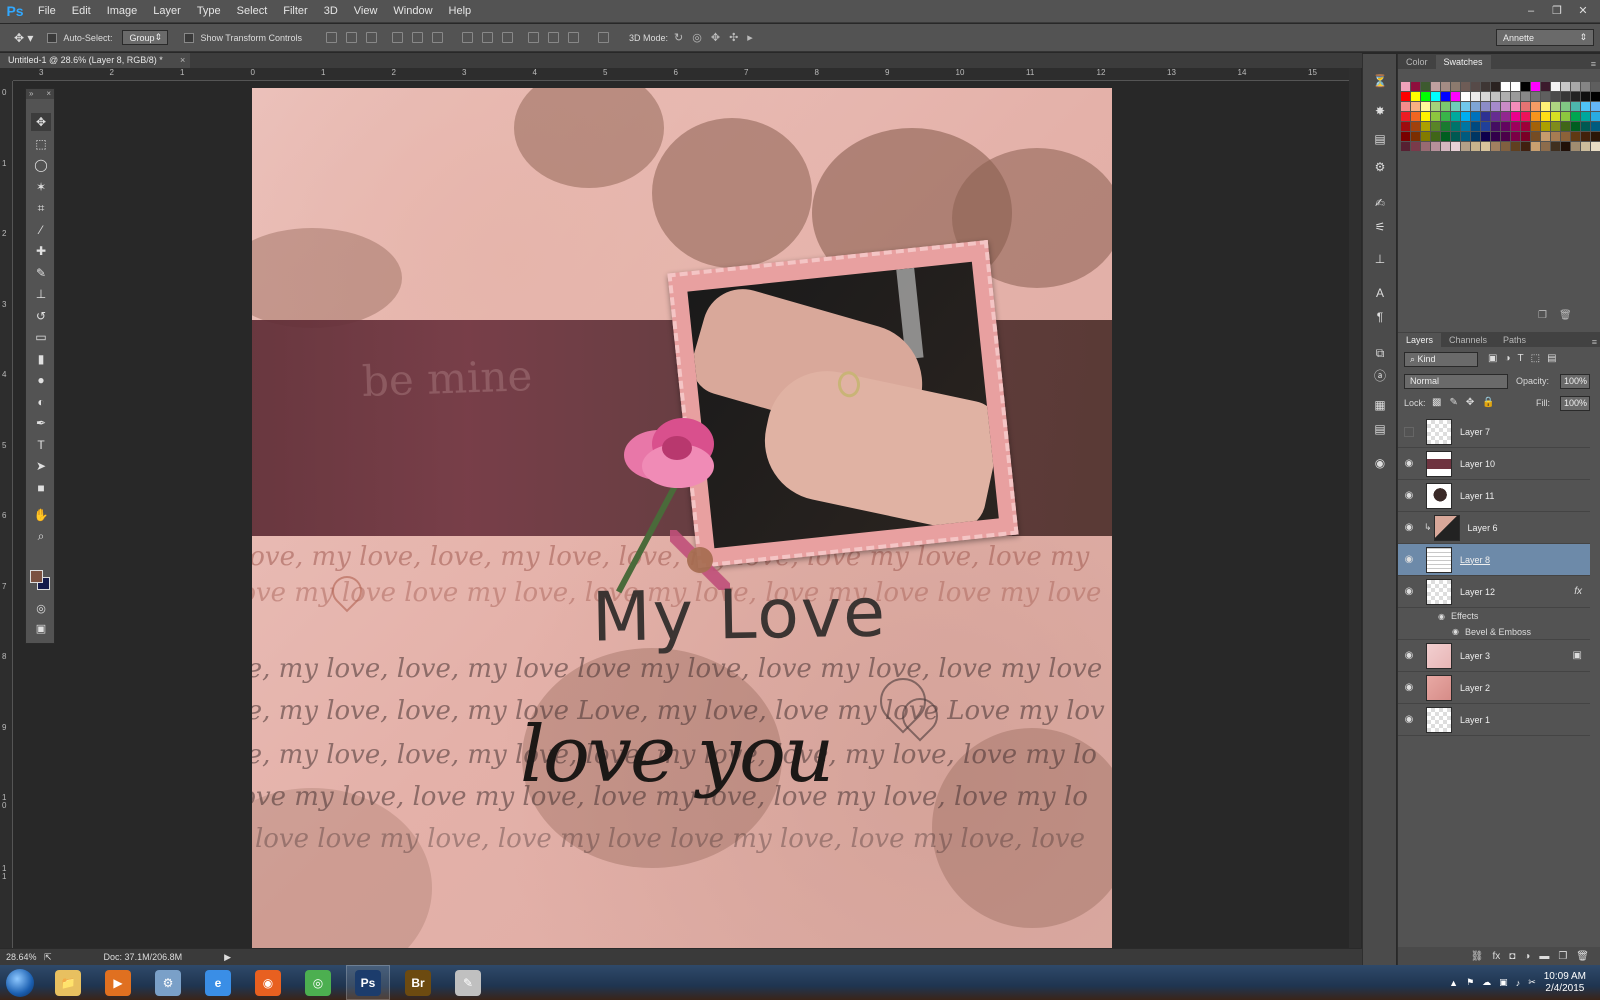 This screenshot has width=1600, height=1000. What do you see at coordinates (1512, 956) in the screenshot?
I see `add-mask-icon: ◘` at bounding box center [1512, 956].